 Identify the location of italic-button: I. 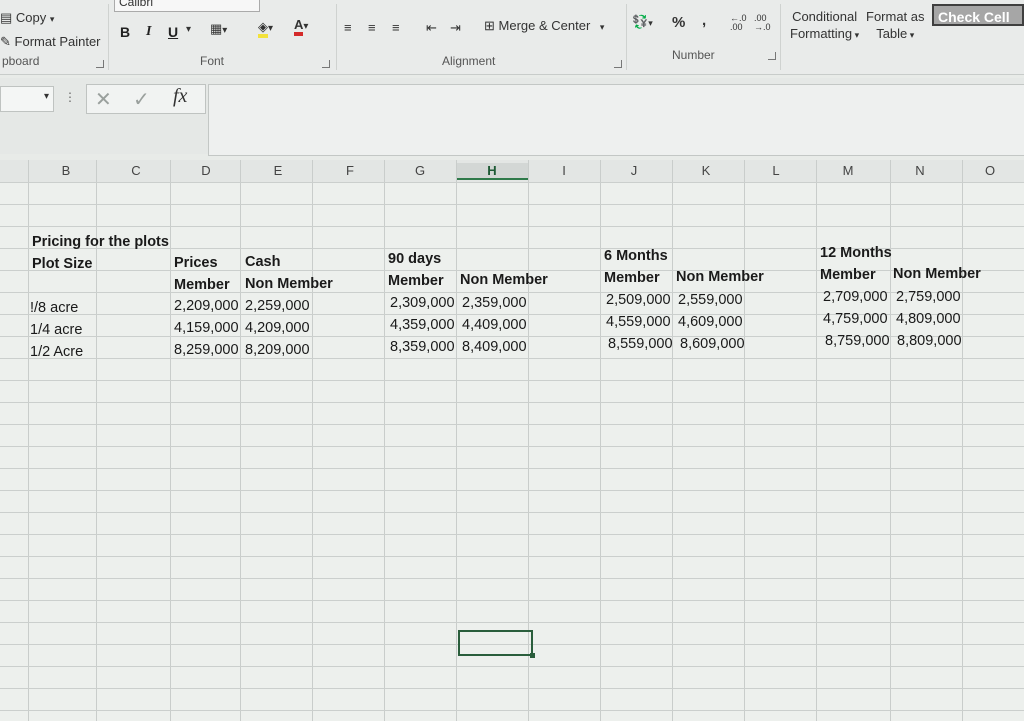
(148, 32).